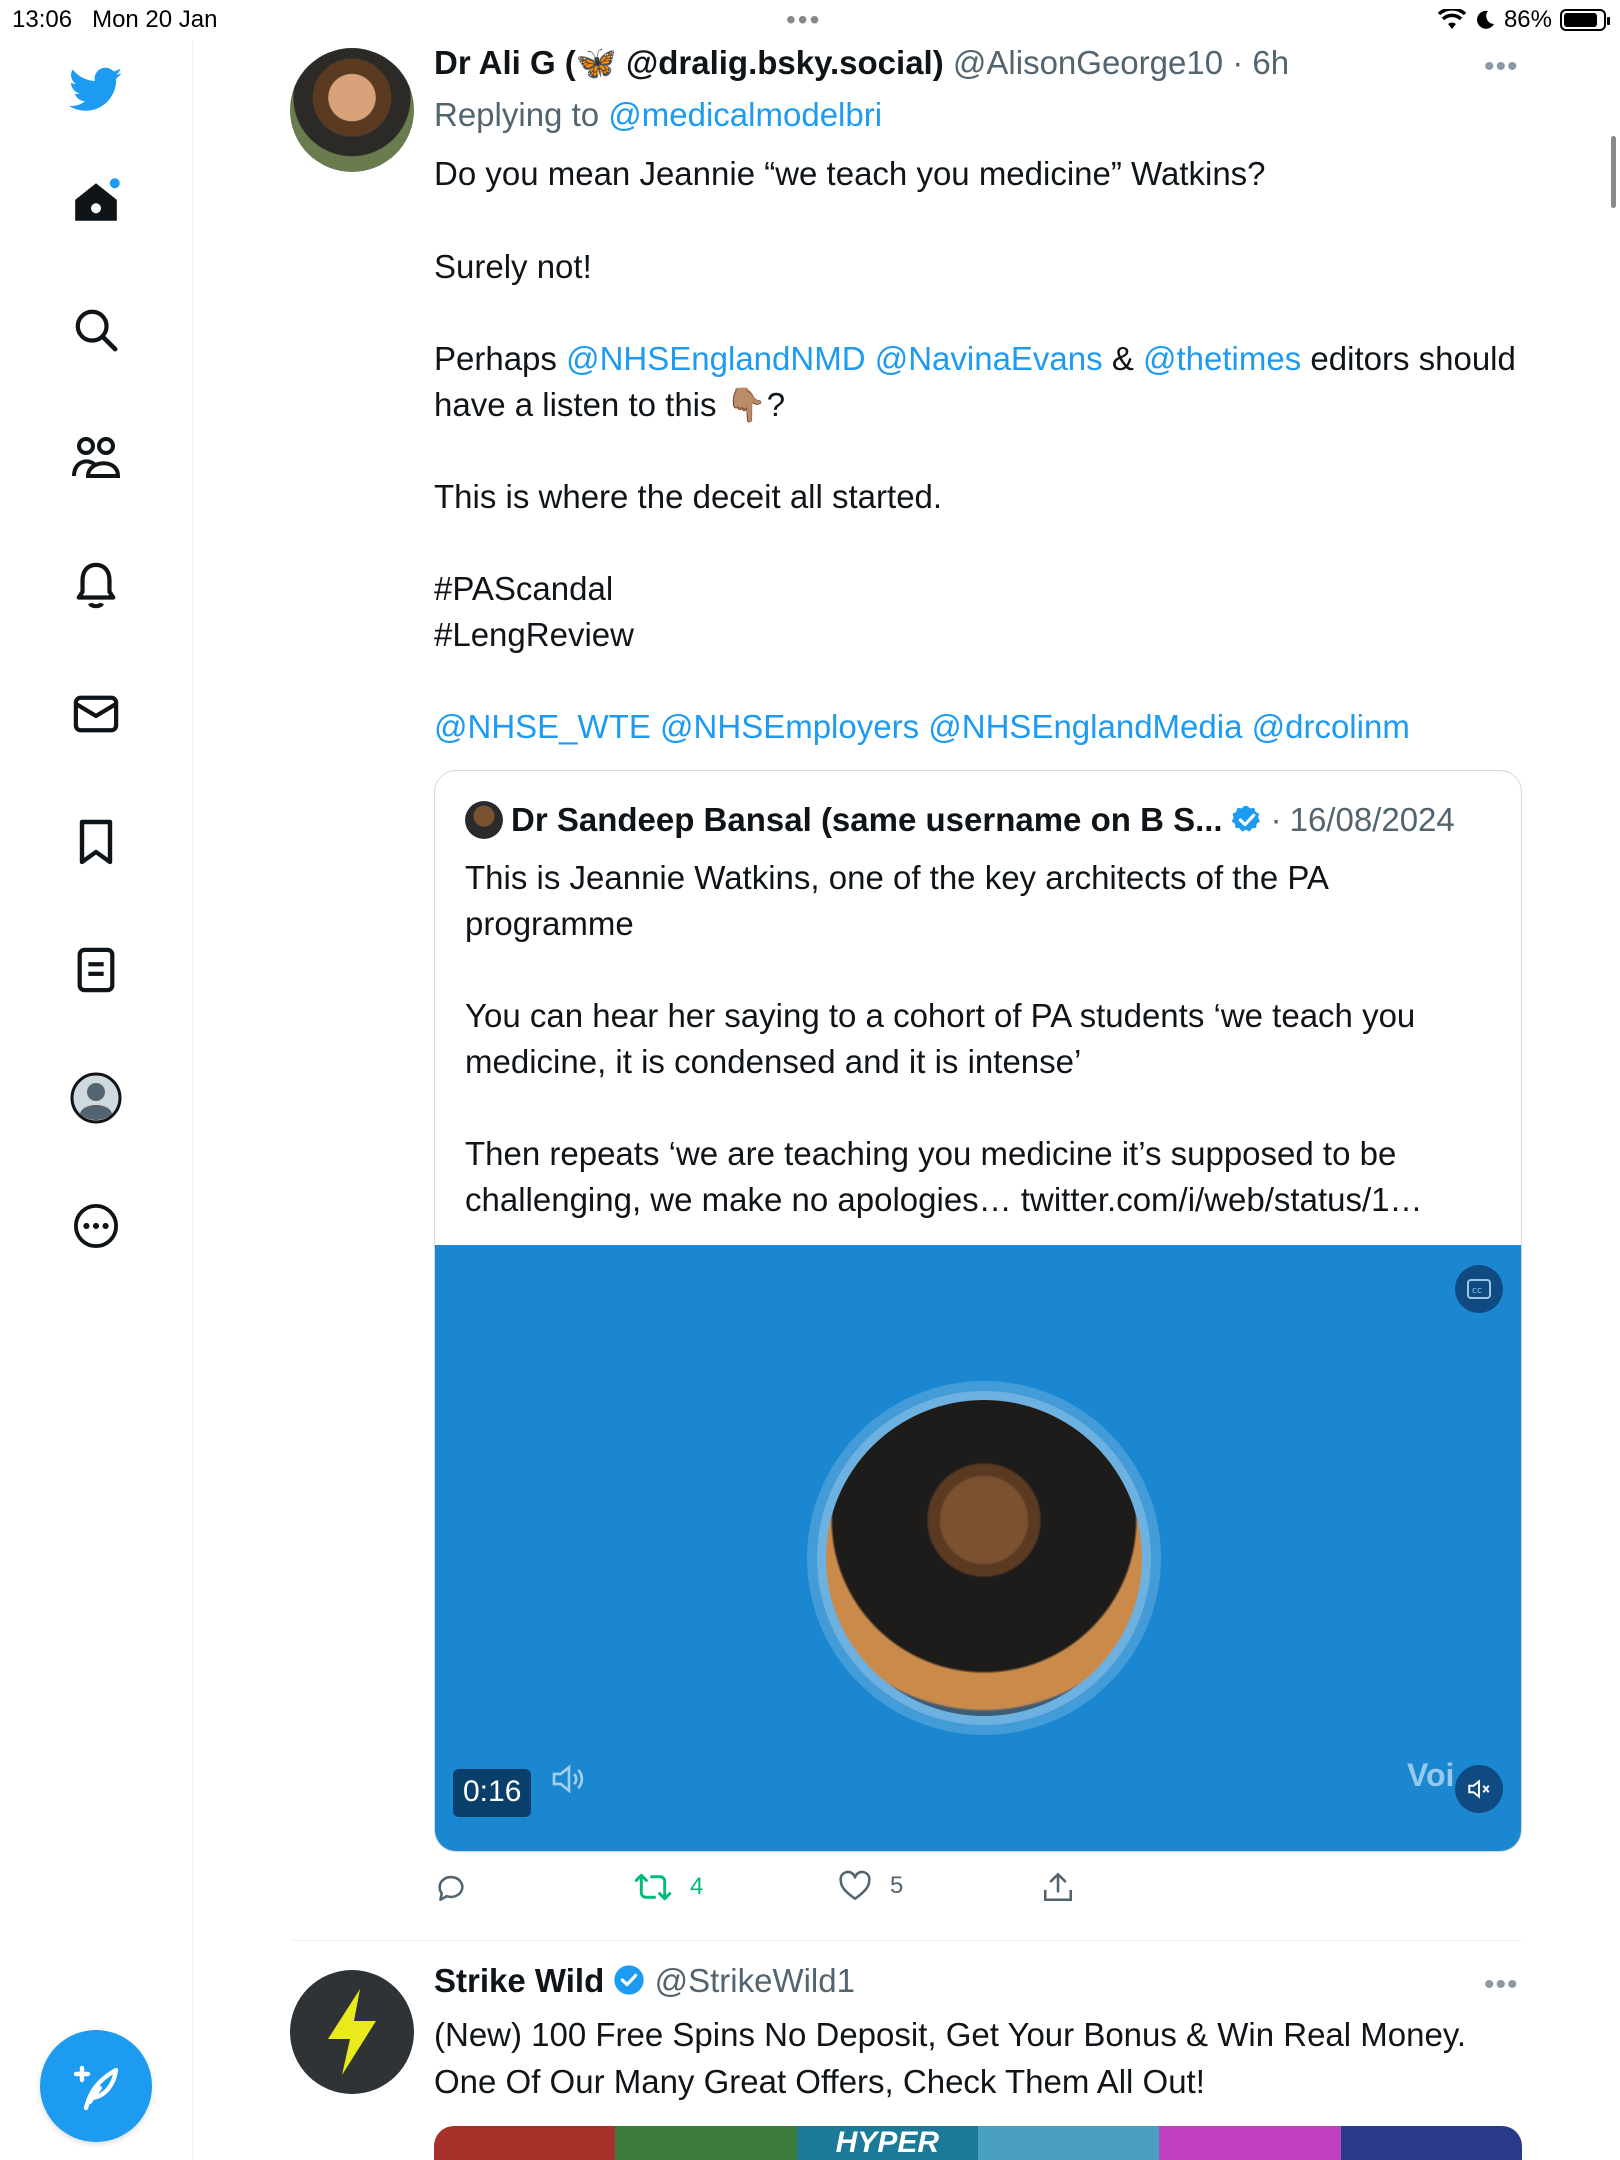 The width and height of the screenshot is (1620, 2160). Describe the element at coordinates (96, 330) in the screenshot. I see `search-icon` at that location.